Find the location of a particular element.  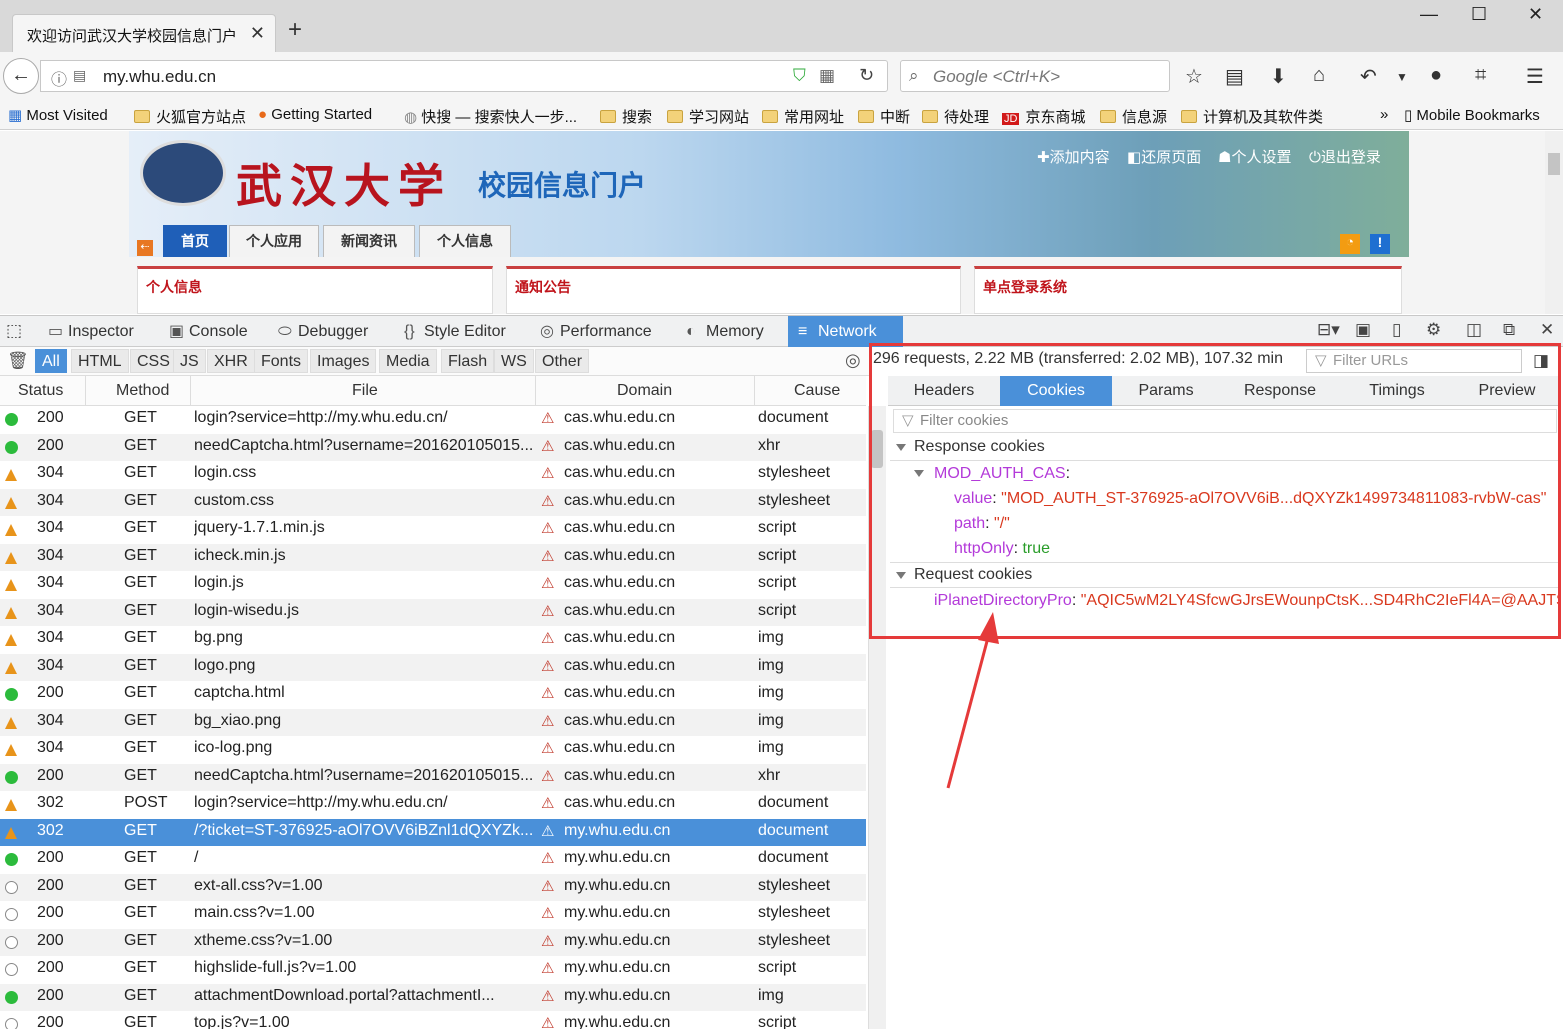

tab-news: 新闻资讯 is located at coordinates (369, 241).